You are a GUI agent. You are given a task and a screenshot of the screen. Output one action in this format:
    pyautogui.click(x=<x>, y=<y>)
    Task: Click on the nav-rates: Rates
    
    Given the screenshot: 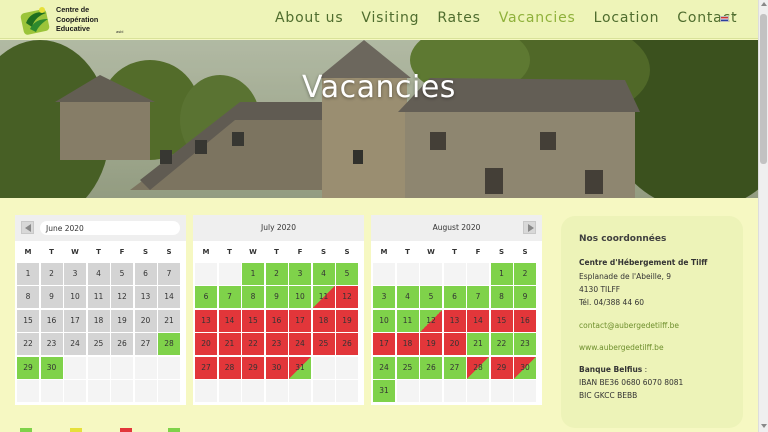 What is the action you would take?
    pyautogui.click(x=458, y=18)
    